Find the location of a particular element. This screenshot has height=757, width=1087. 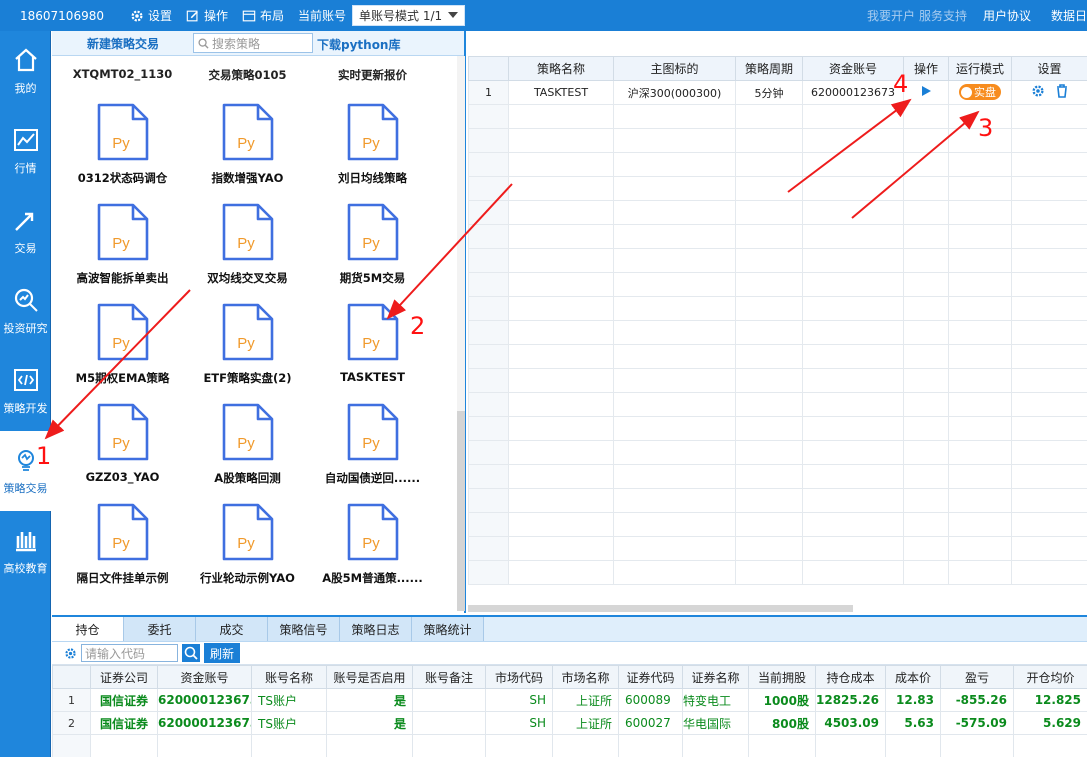

tab-trades: 成交 is located at coordinates (232, 629).